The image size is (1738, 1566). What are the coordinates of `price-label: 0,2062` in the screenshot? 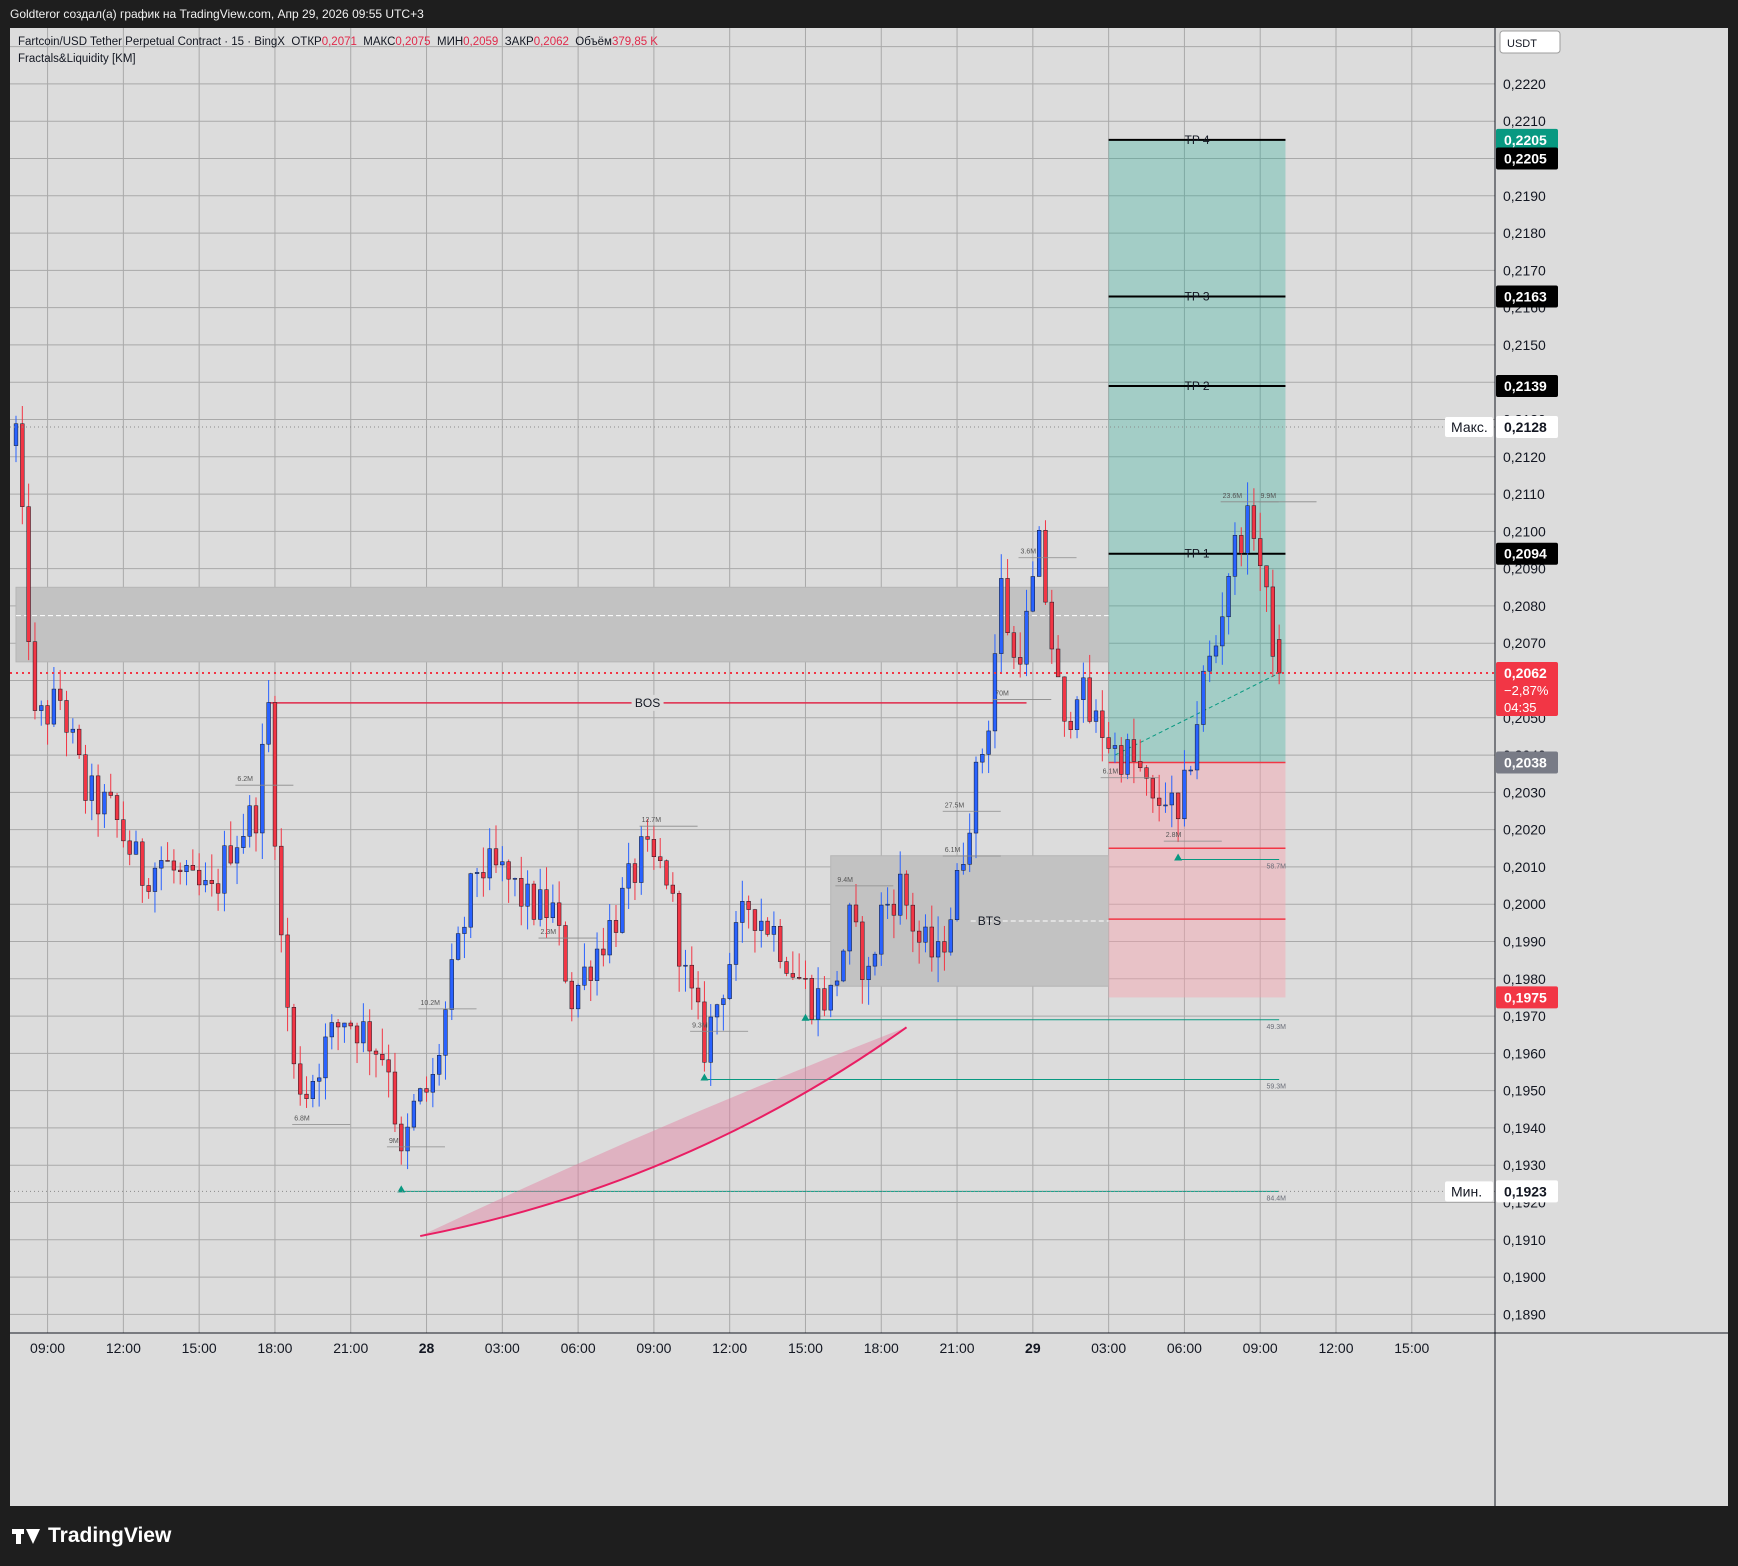 It's located at (1525, 673).